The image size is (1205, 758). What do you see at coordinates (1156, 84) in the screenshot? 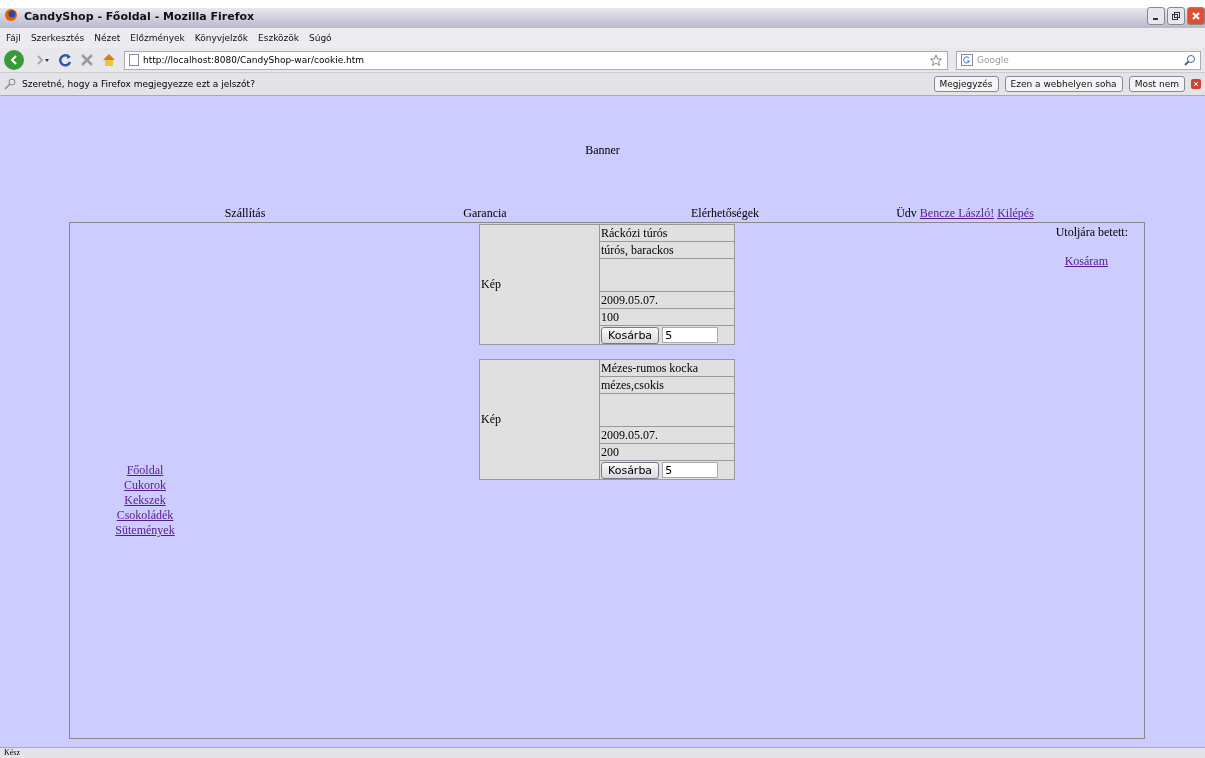
I see `notification-button: Most nem` at bounding box center [1156, 84].